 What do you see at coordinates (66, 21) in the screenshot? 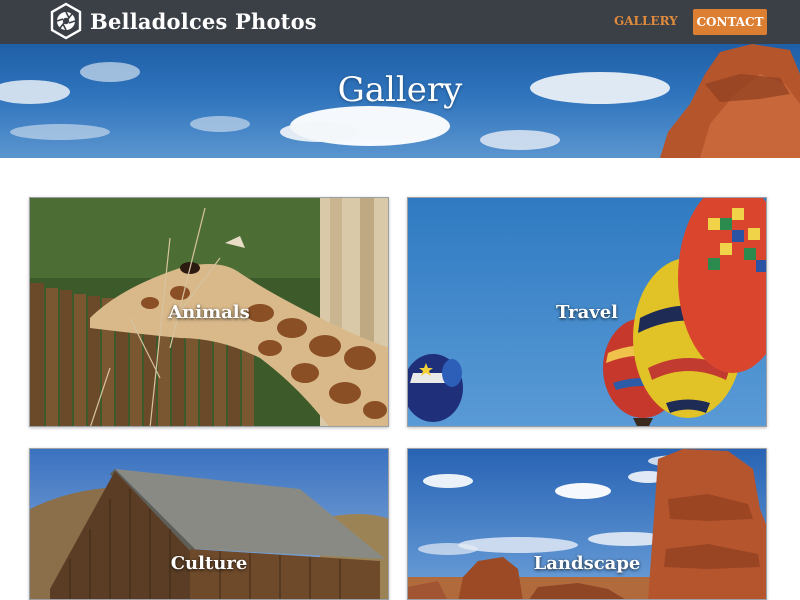
I see `camera-aperture-logo-icon` at bounding box center [66, 21].